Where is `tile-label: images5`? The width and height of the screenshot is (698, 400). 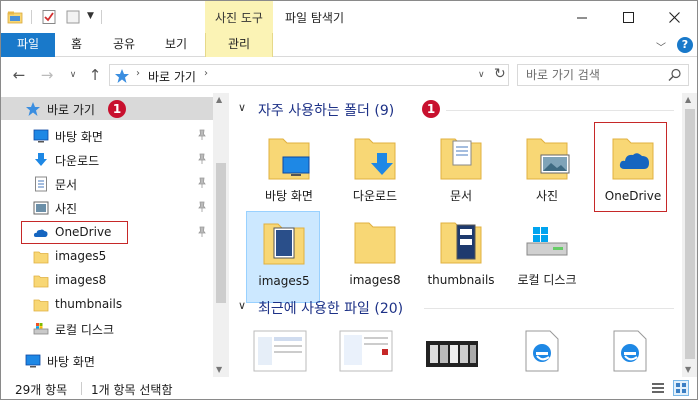
tile-label: images5 is located at coordinates (284, 281).